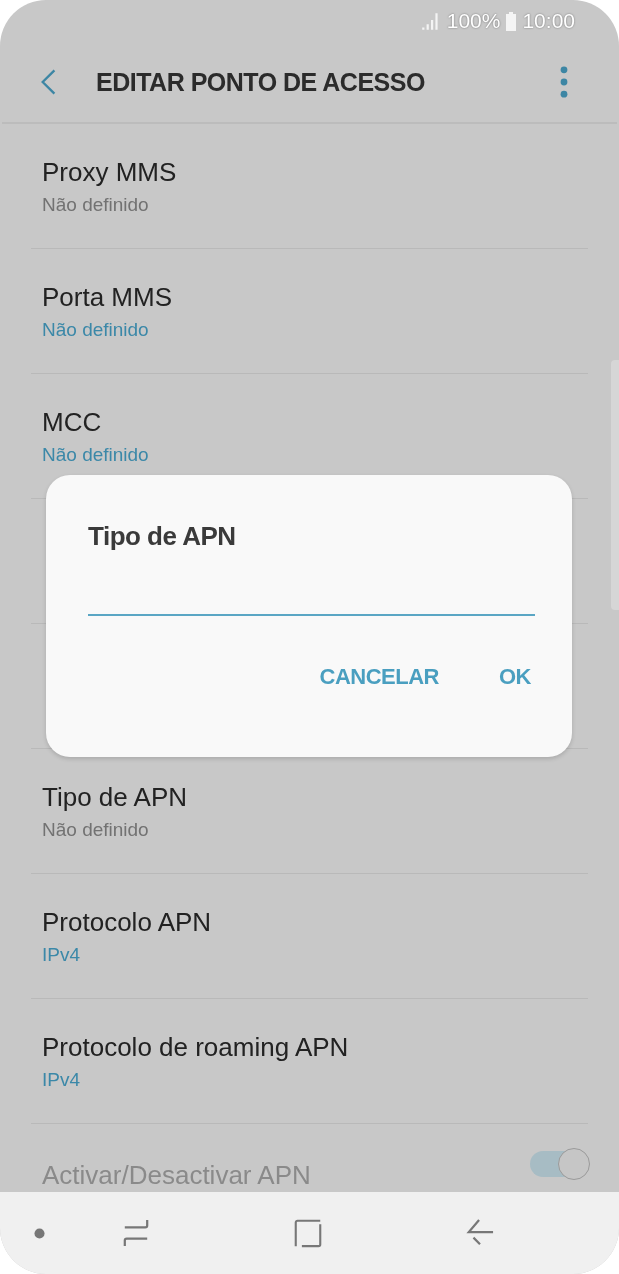 This screenshot has width=619, height=1274. Describe the element at coordinates (110, 172) in the screenshot. I see `setting-title: Proxy MMS` at that location.